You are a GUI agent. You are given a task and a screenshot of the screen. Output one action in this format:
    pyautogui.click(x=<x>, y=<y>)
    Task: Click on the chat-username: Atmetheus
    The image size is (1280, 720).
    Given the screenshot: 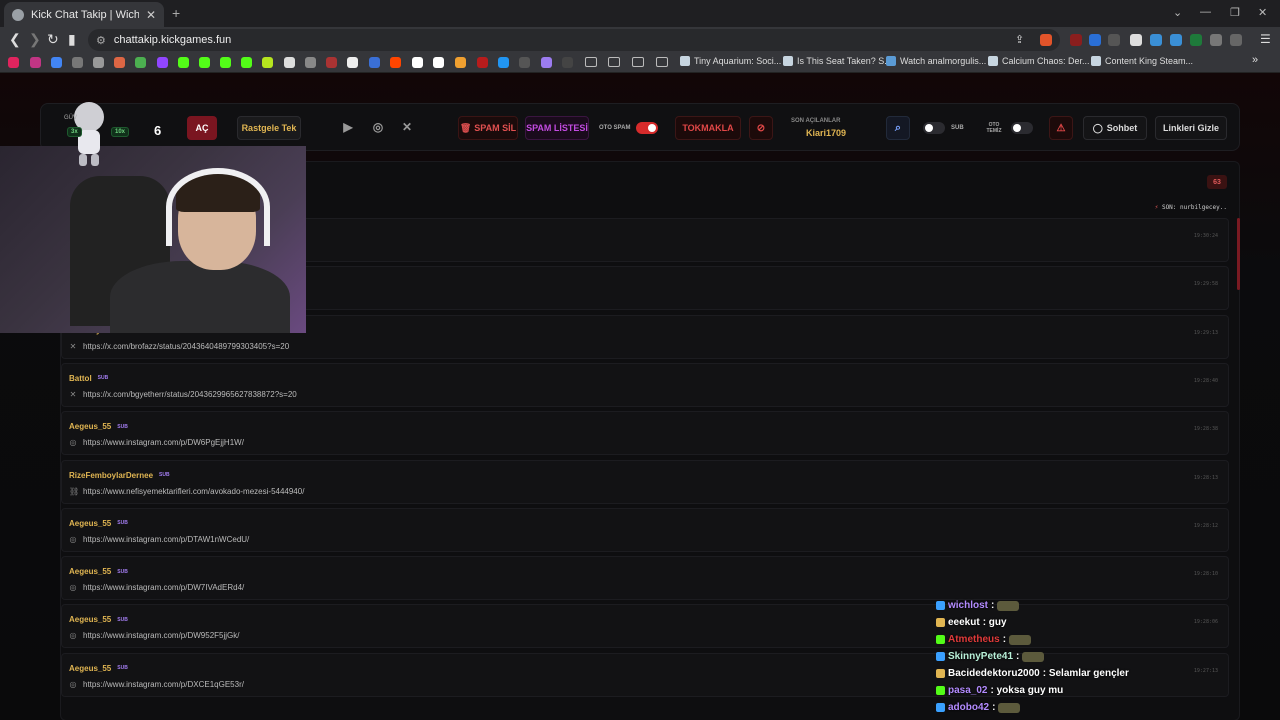 What is the action you would take?
    pyautogui.click(x=974, y=639)
    